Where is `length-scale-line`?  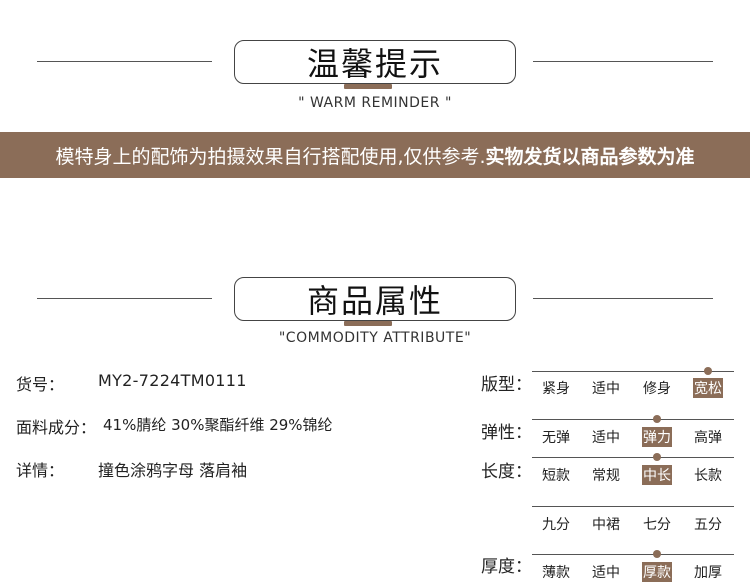
length-scale-line is located at coordinates (633, 457).